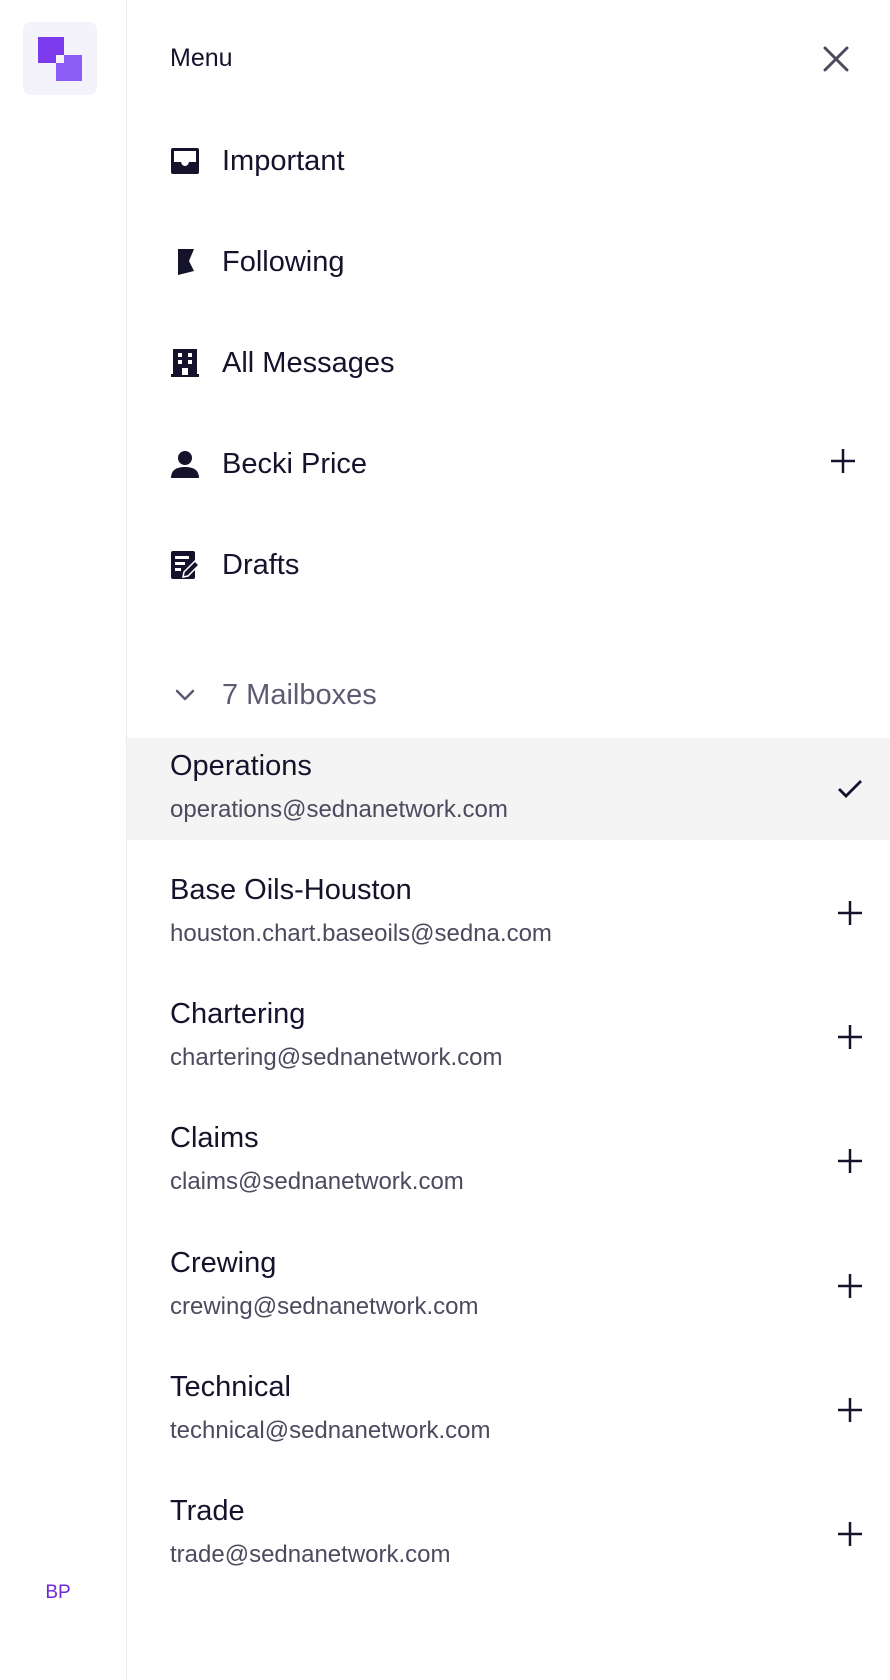  Describe the element at coordinates (308, 362) in the screenshot. I see `nav-label: All Messages` at that location.